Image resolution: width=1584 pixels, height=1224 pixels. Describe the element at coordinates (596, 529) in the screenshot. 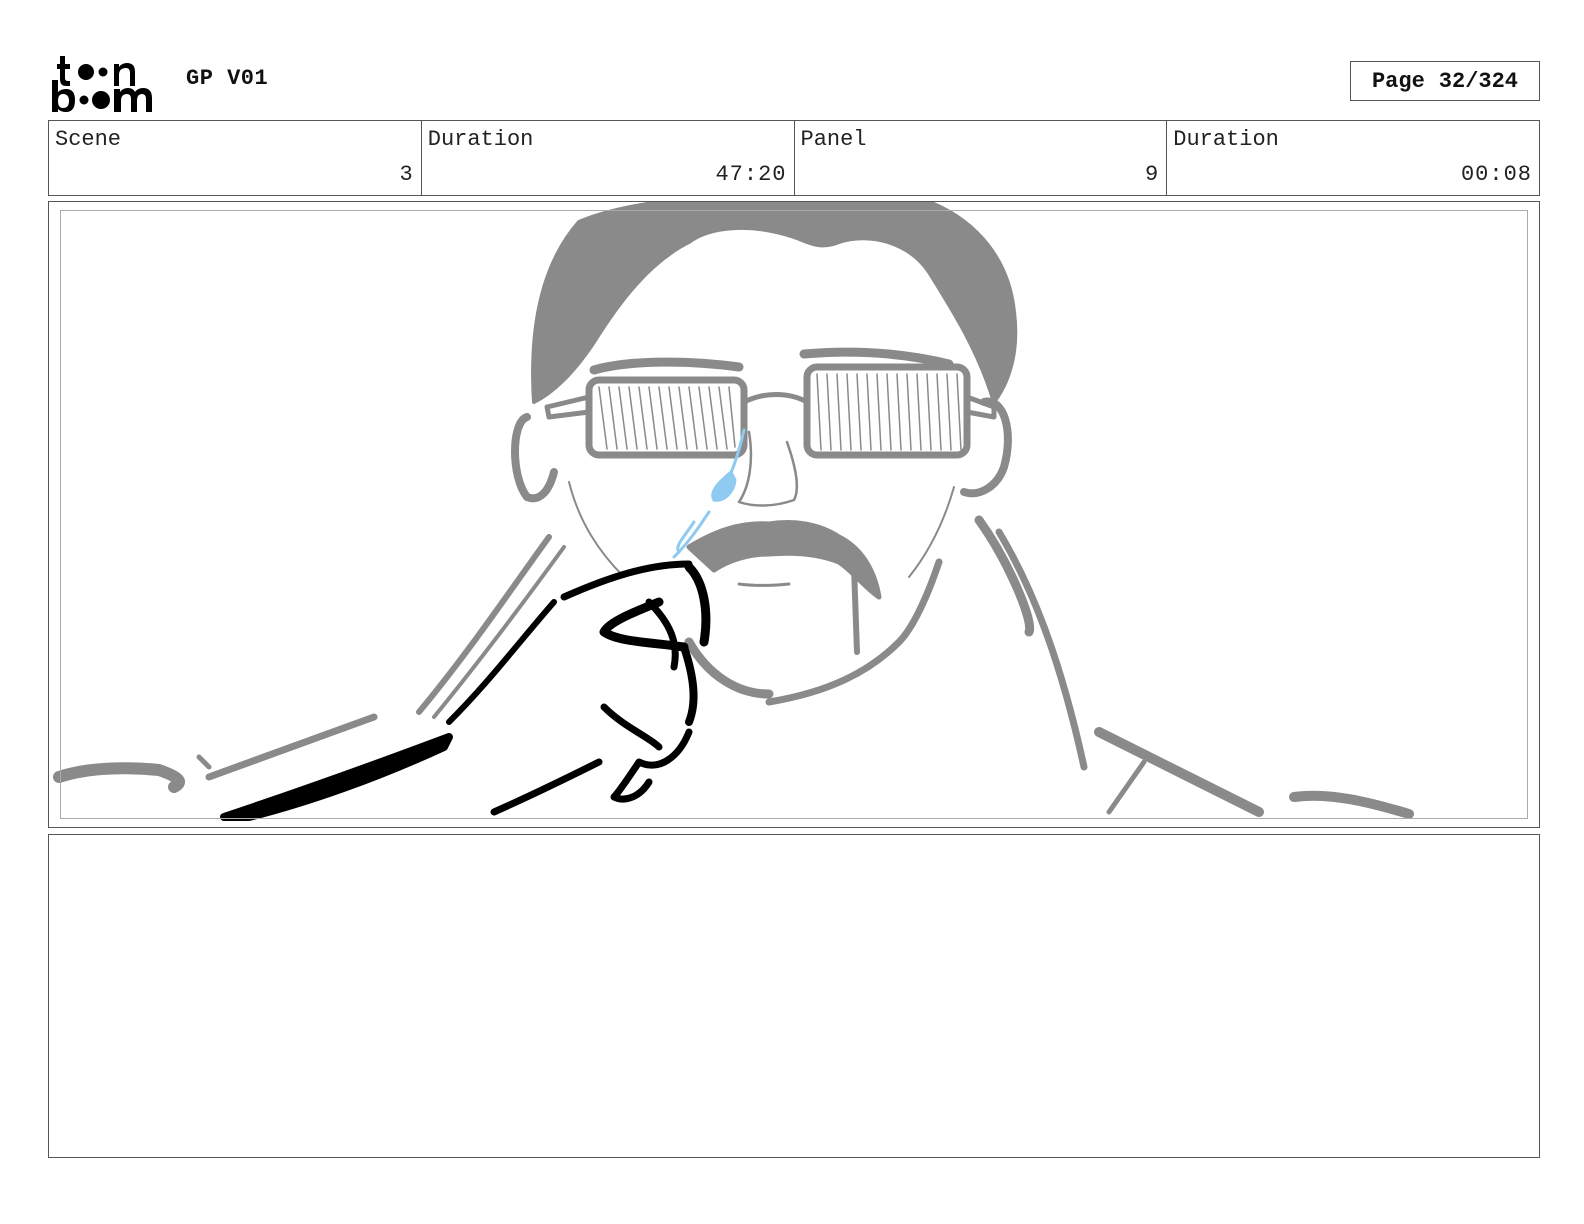

I see `sketch-cheek-left` at that location.